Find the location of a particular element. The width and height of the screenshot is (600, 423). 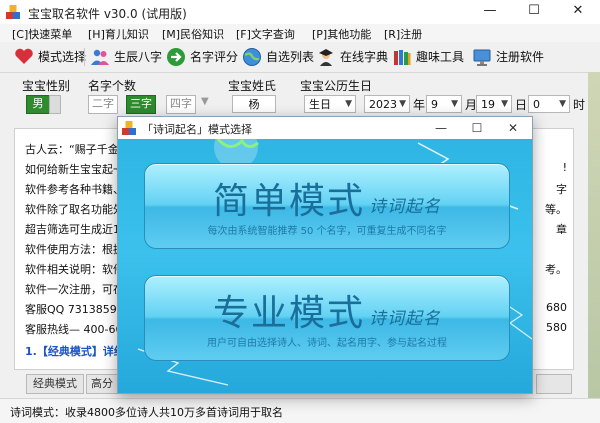

maximize-button: ☐ is located at coordinates (534, 12).